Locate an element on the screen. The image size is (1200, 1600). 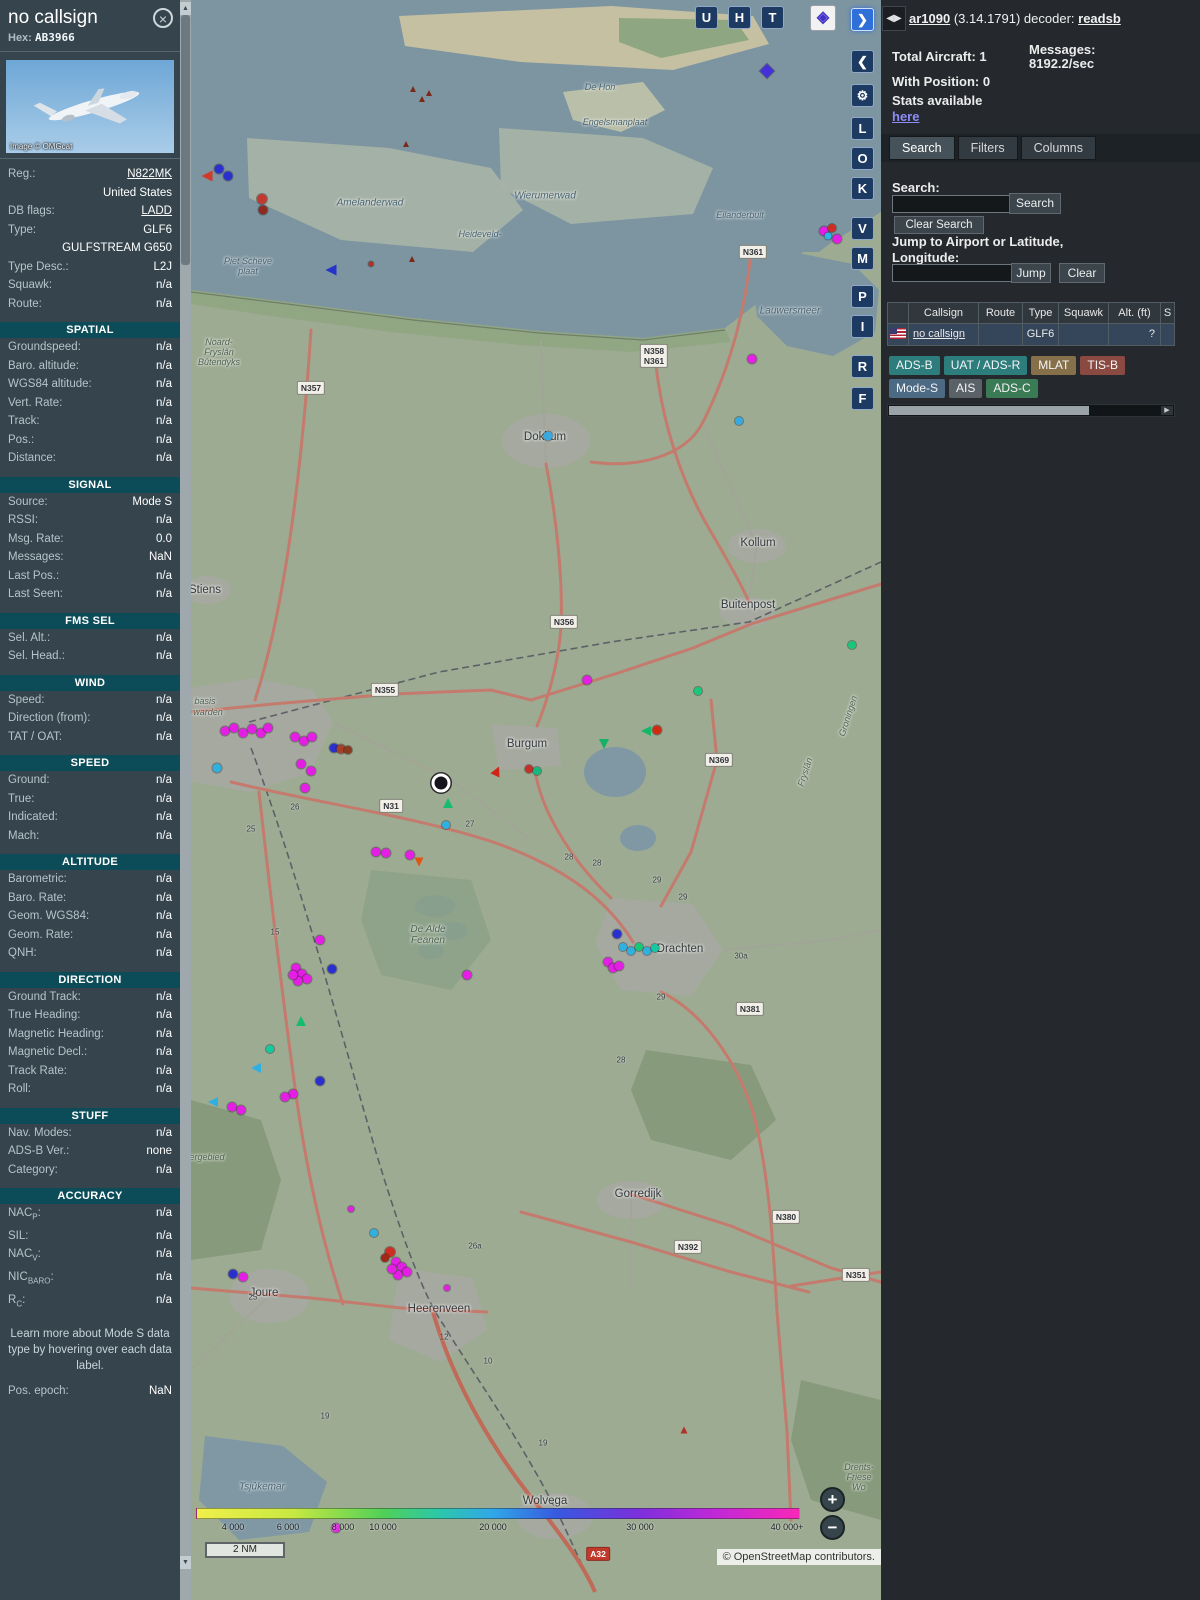
map-button-F: F is located at coordinates (862, 398).